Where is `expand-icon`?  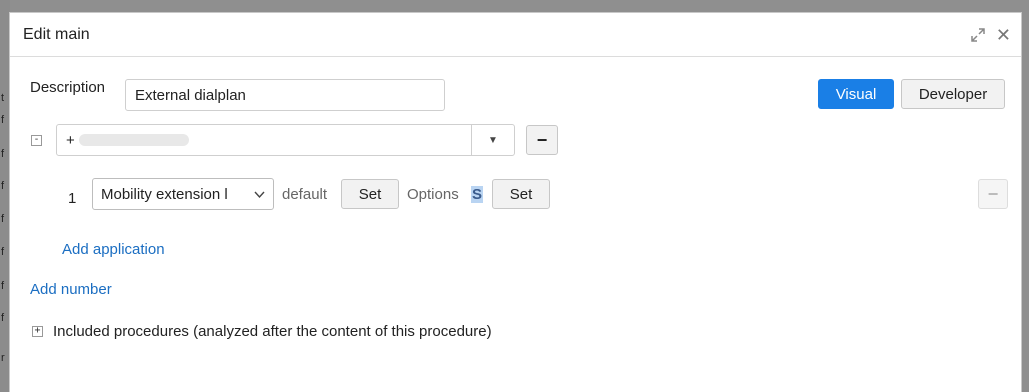
expand-icon is located at coordinates (978, 35).